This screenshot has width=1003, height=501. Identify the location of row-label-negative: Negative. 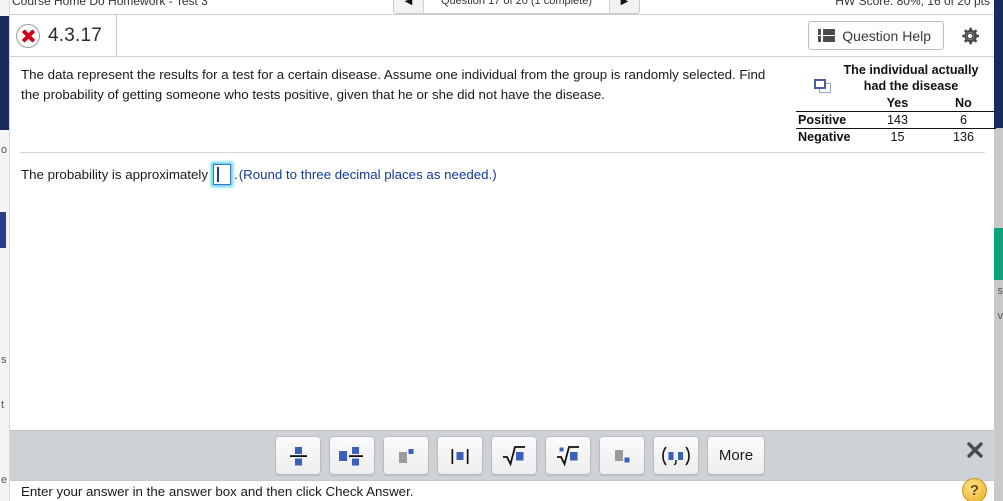
(830, 137).